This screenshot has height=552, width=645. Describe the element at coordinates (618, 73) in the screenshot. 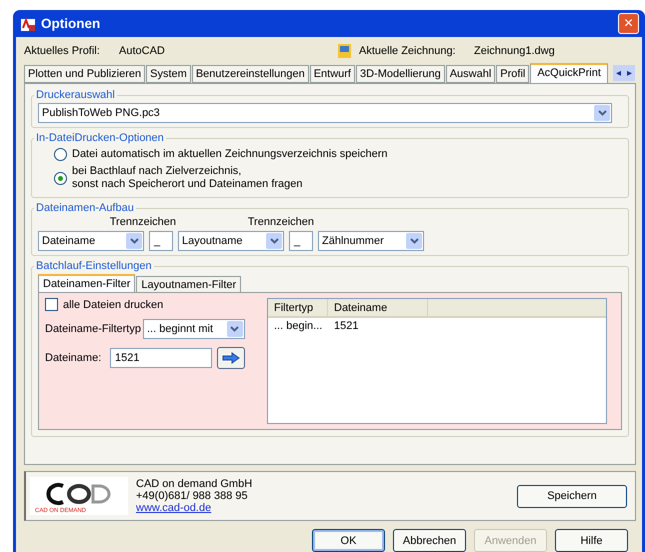

I see `tab-scroll-button: ◂` at that location.